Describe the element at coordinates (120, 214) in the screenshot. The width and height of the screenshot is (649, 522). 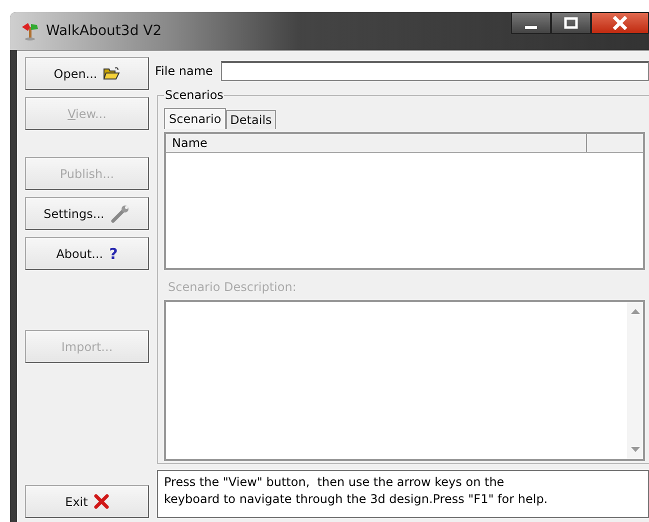
I see `wrench-icon` at that location.